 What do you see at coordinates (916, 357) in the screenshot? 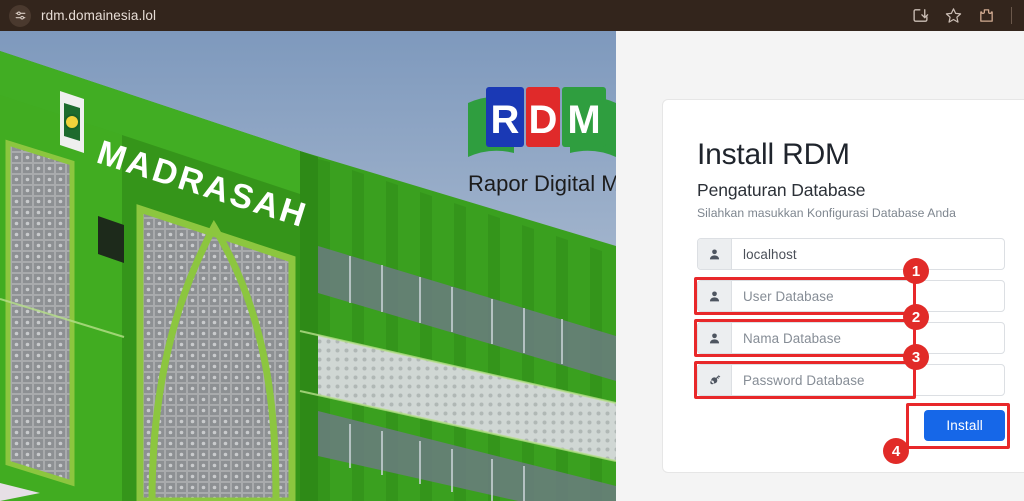
I see `annotation-badge-3: 3` at bounding box center [916, 357].